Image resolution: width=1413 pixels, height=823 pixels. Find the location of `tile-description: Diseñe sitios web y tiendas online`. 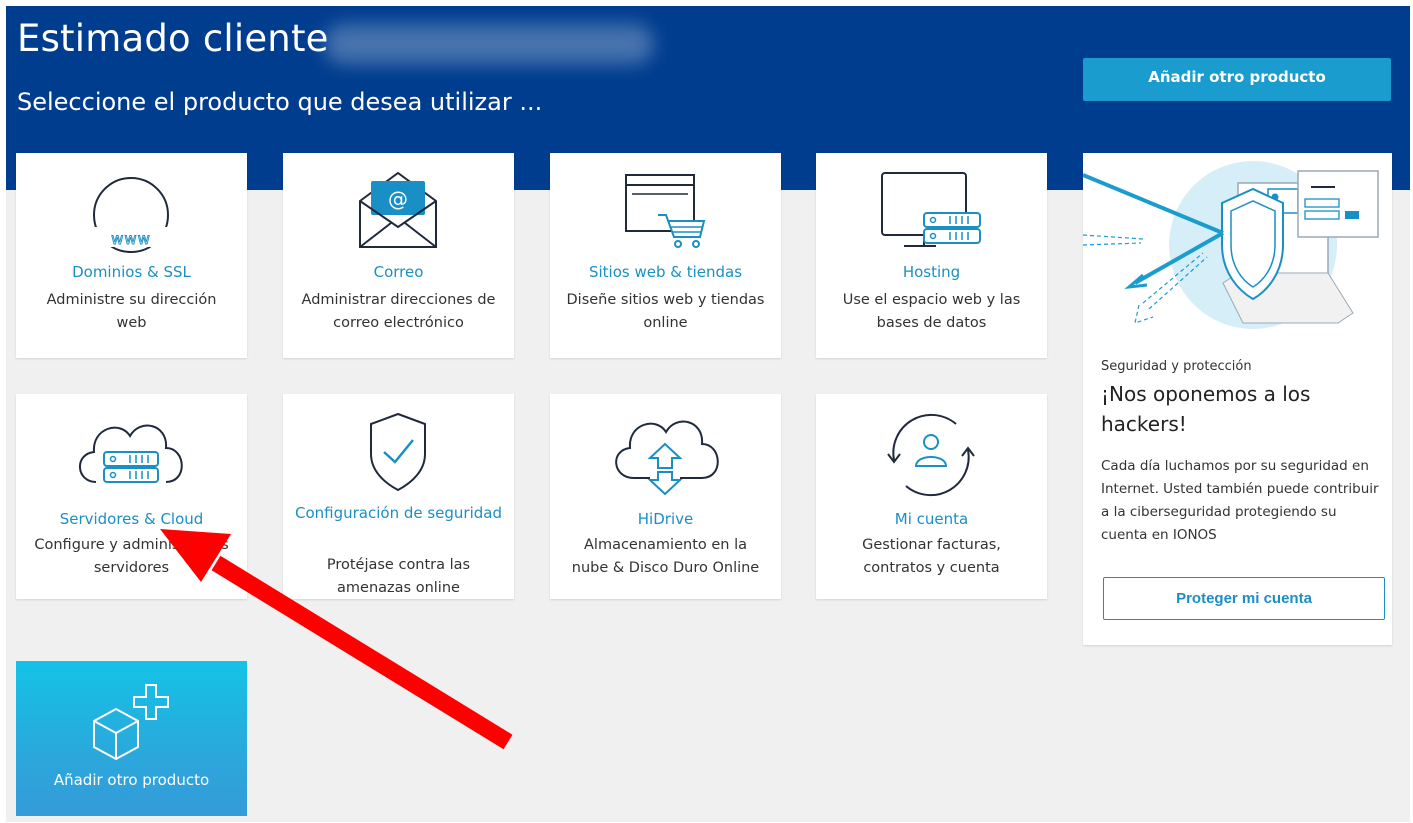

tile-description: Diseñe sitios web y tiendas online is located at coordinates (665, 311).